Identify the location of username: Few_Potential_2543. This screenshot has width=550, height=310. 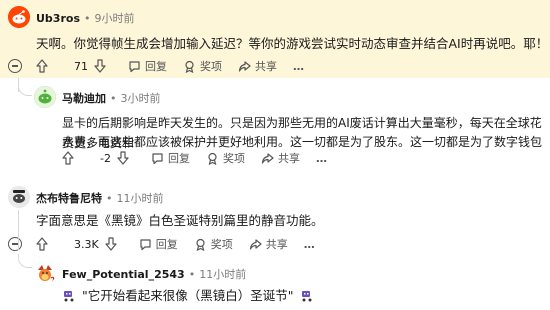
(123, 274).